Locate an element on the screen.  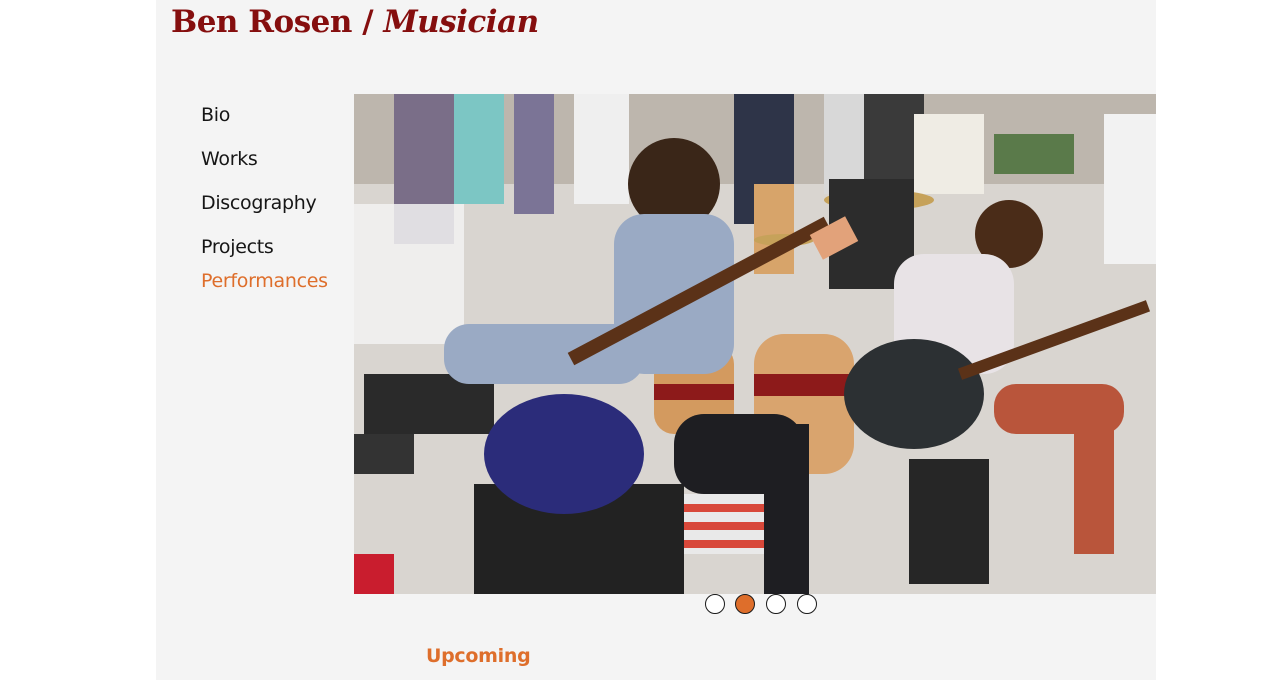
nav-item-bio: Bio is located at coordinates (215, 115).